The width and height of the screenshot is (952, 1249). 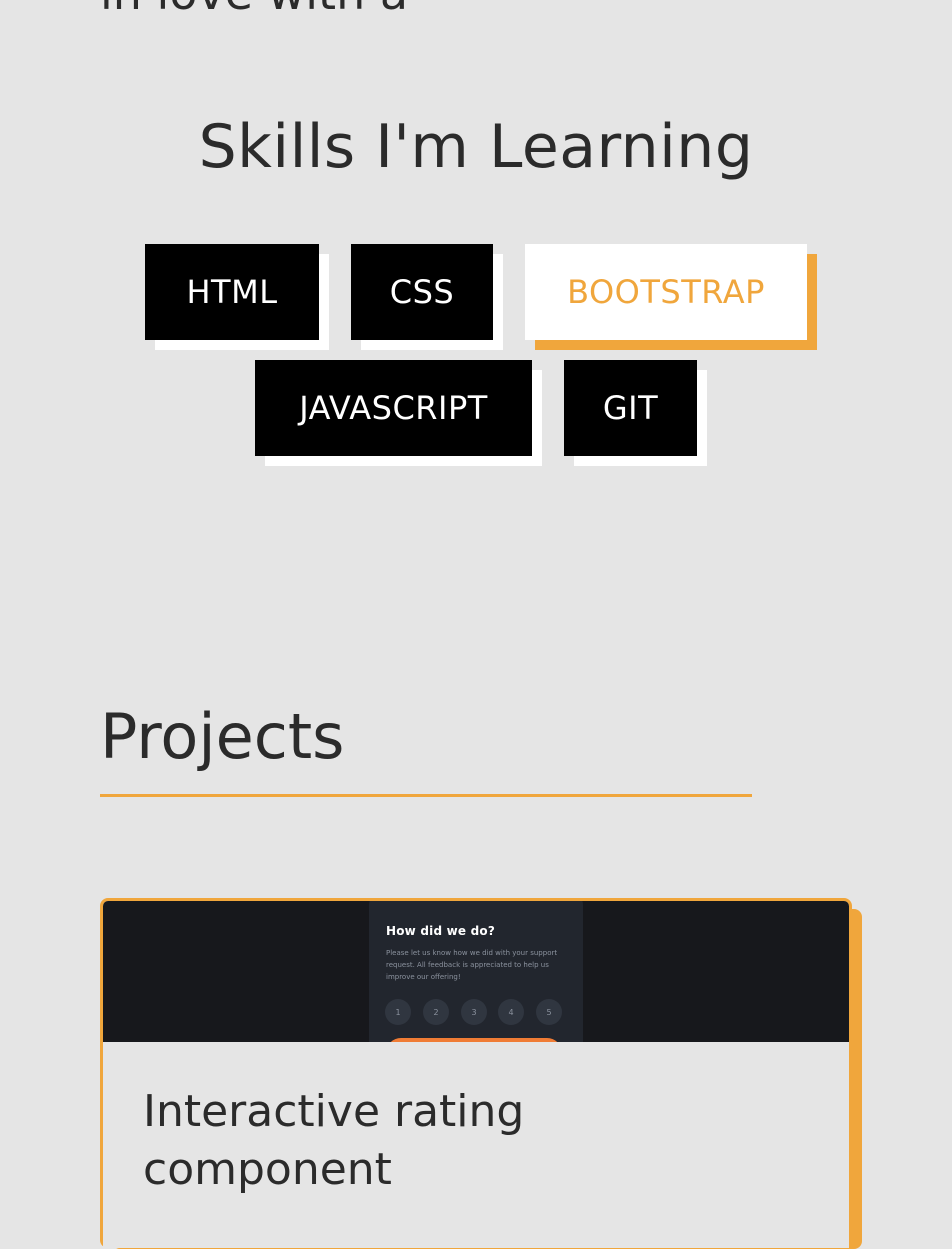 What do you see at coordinates (222, 736) in the screenshot?
I see `projects-title: Projects` at bounding box center [222, 736].